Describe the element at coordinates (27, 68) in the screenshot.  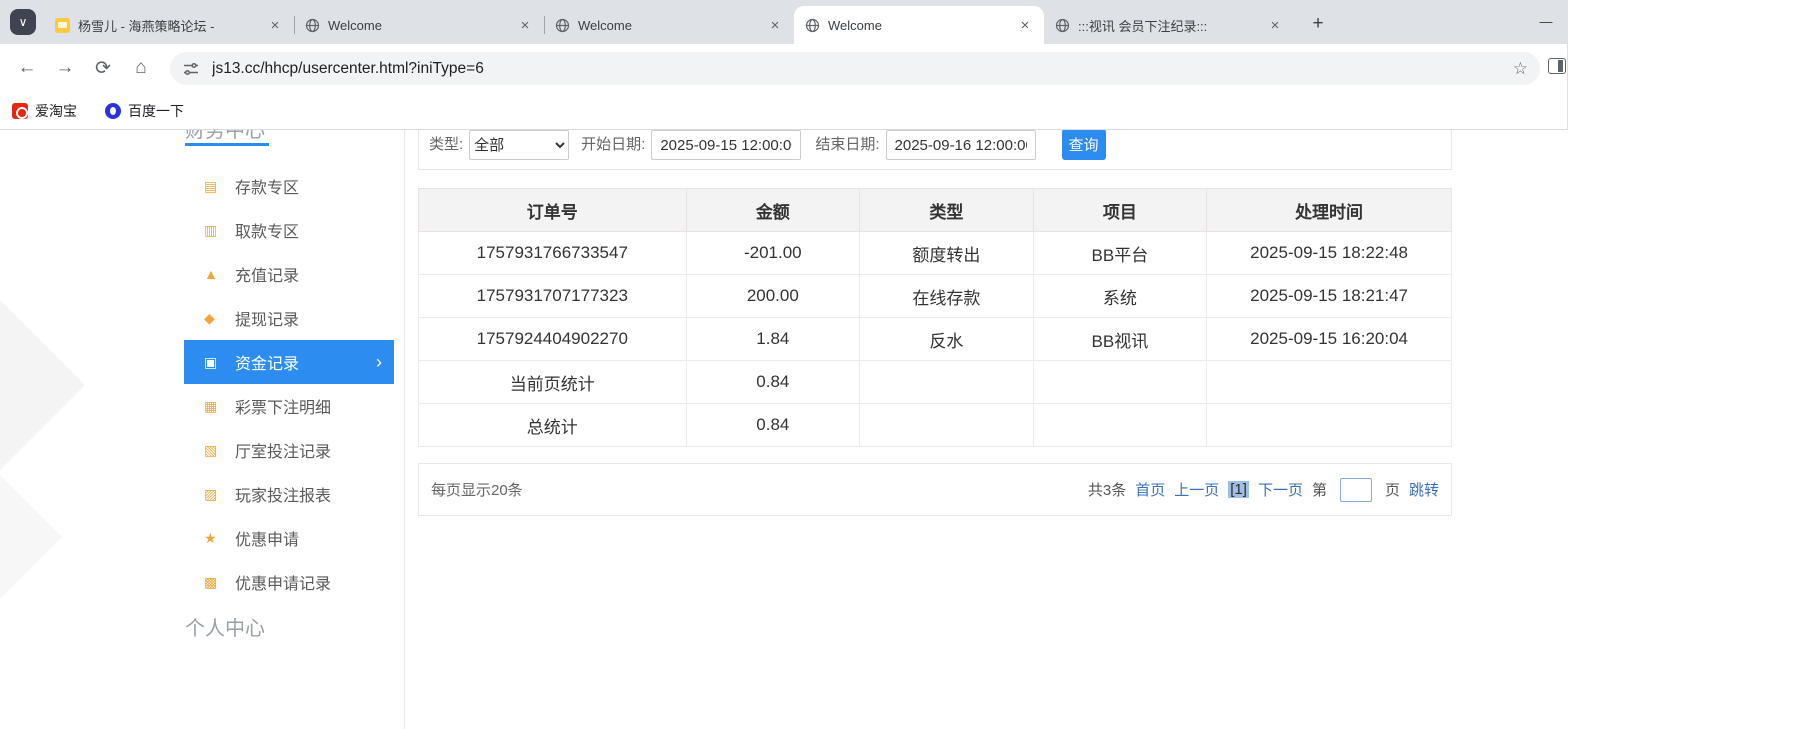
I see `back-button: ←` at that location.